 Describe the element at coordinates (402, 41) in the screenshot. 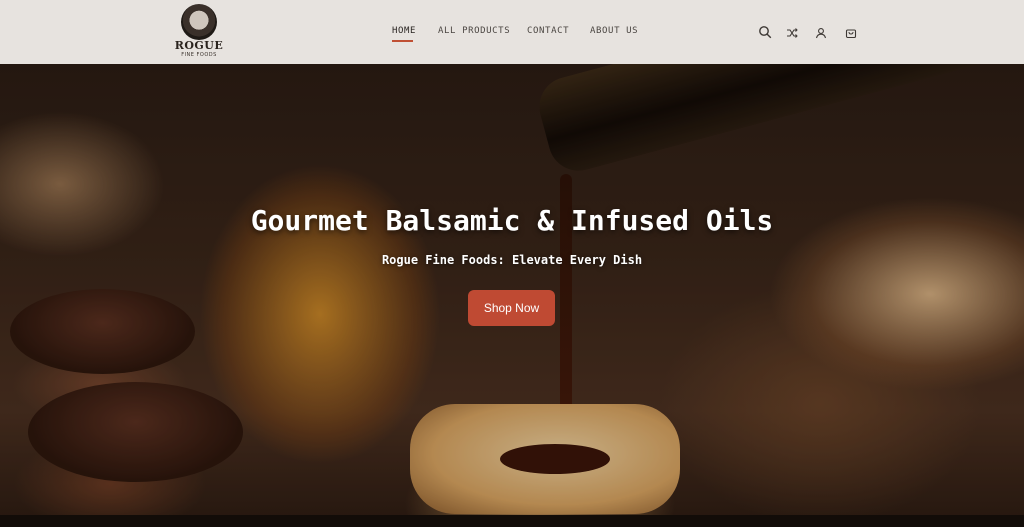

I see `nav-active-indicator` at that location.